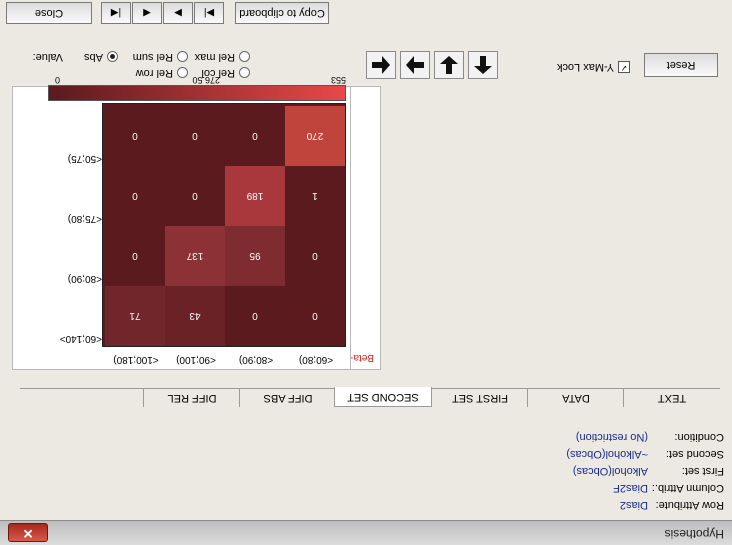 This screenshot has height=545, width=732. What do you see at coordinates (645, 454) in the screenshot?
I see `info-row: Second set:~Alkohol(Obcas)` at bounding box center [645, 454].